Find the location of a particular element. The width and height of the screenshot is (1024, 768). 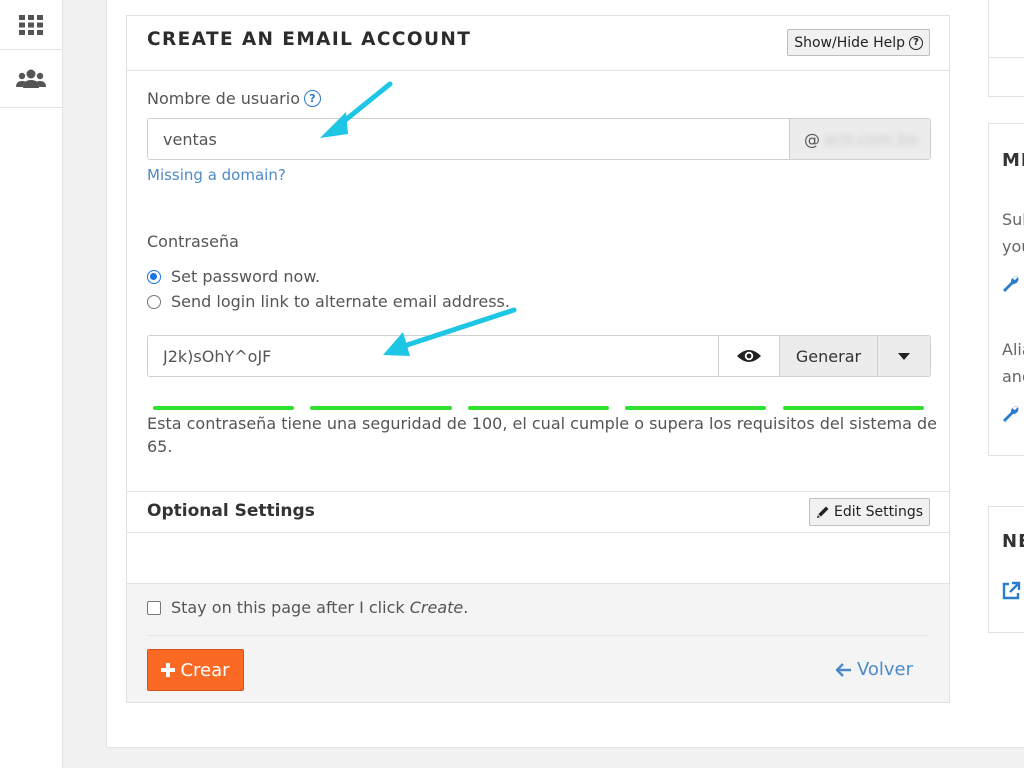

edit-settings-label: Edit Settings is located at coordinates (878, 512).